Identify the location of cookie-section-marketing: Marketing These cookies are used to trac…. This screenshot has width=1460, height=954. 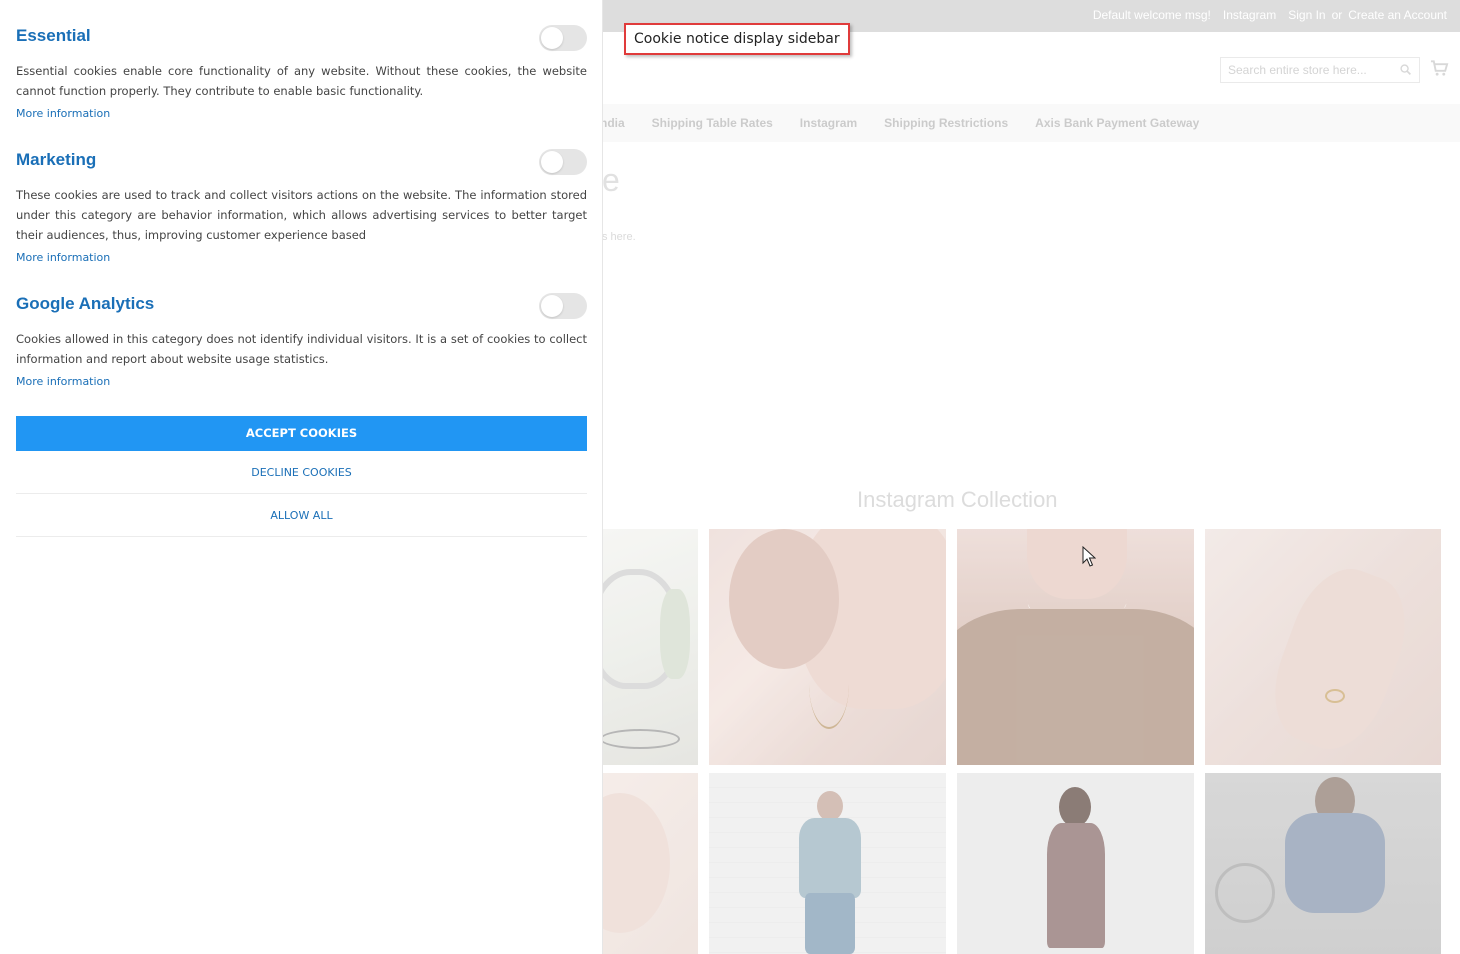
(301, 206).